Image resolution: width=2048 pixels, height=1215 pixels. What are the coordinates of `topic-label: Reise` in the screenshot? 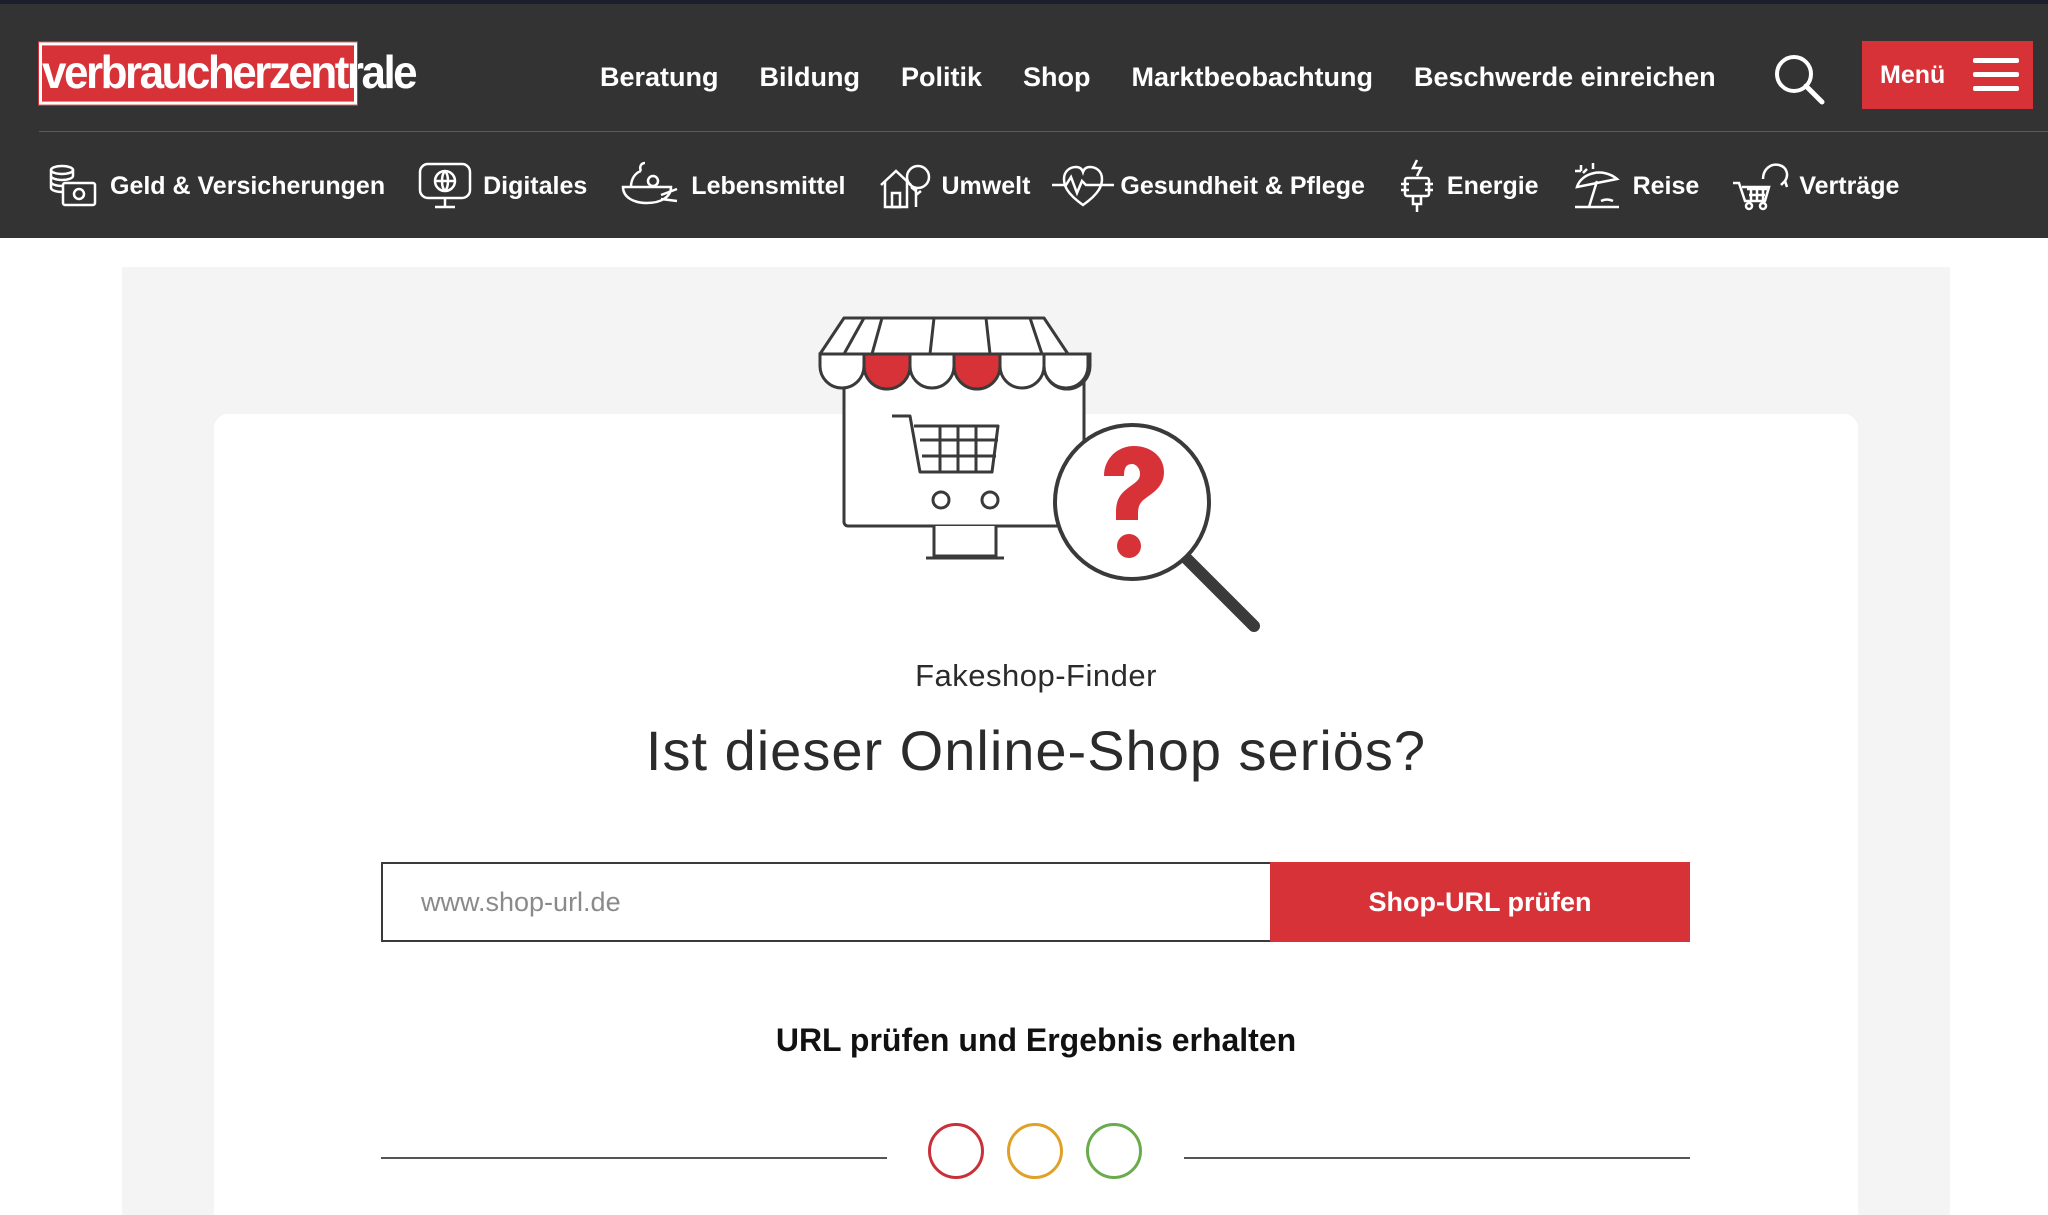 It's located at (1666, 185).